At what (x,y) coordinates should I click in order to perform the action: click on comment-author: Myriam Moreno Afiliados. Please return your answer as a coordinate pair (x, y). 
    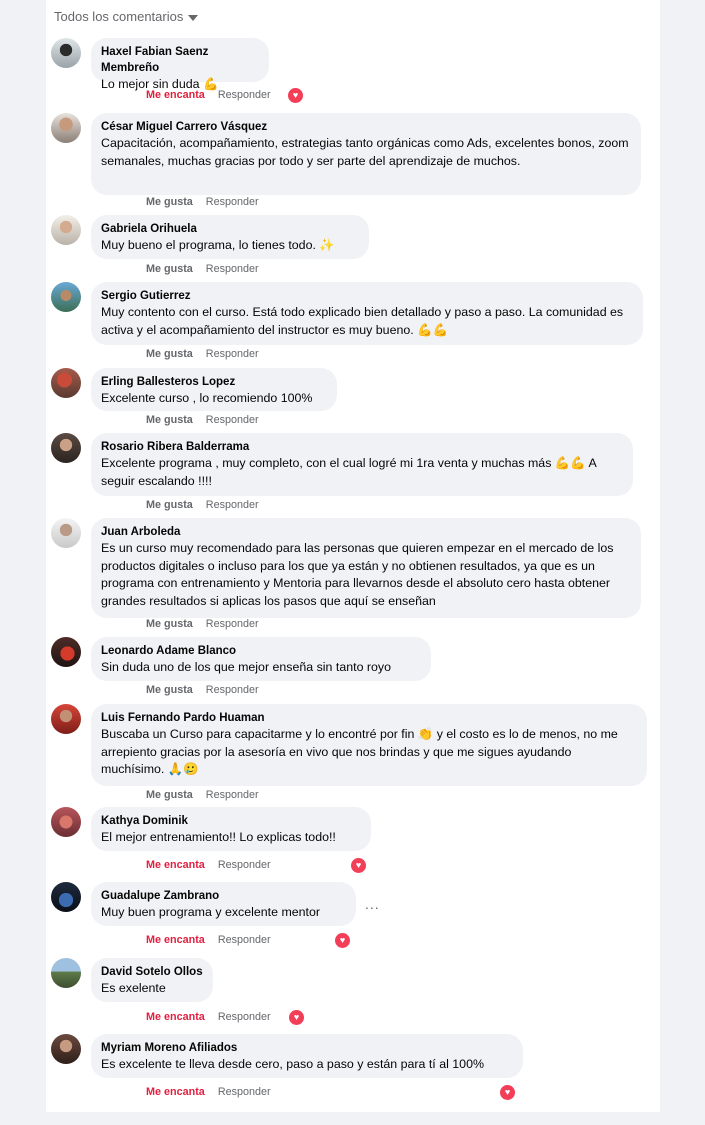
    Looking at the image, I should click on (307, 1048).